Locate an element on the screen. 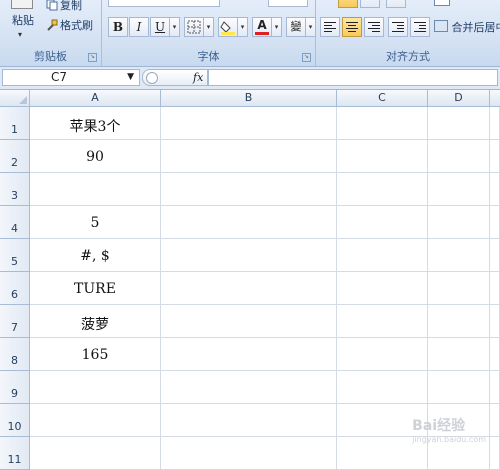 This screenshot has width=500, height=470. cell-b4 is located at coordinates (249, 222).